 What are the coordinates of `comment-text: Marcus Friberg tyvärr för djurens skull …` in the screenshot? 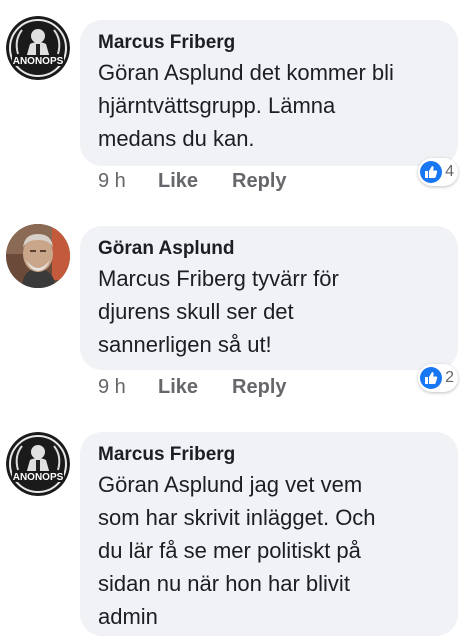 It's located at (218, 311).